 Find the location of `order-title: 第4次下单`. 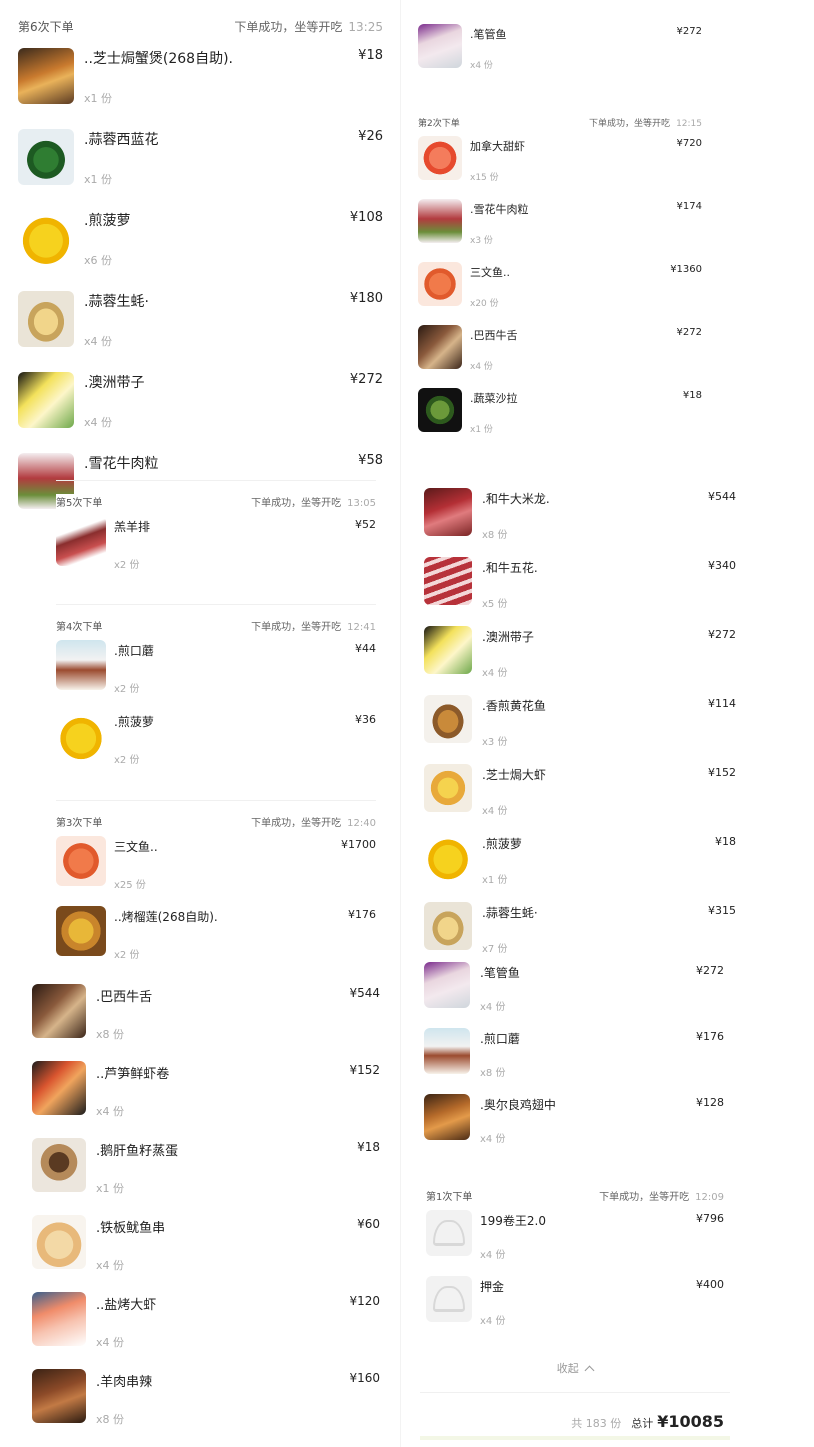

order-title: 第4次下单 is located at coordinates (79, 627).